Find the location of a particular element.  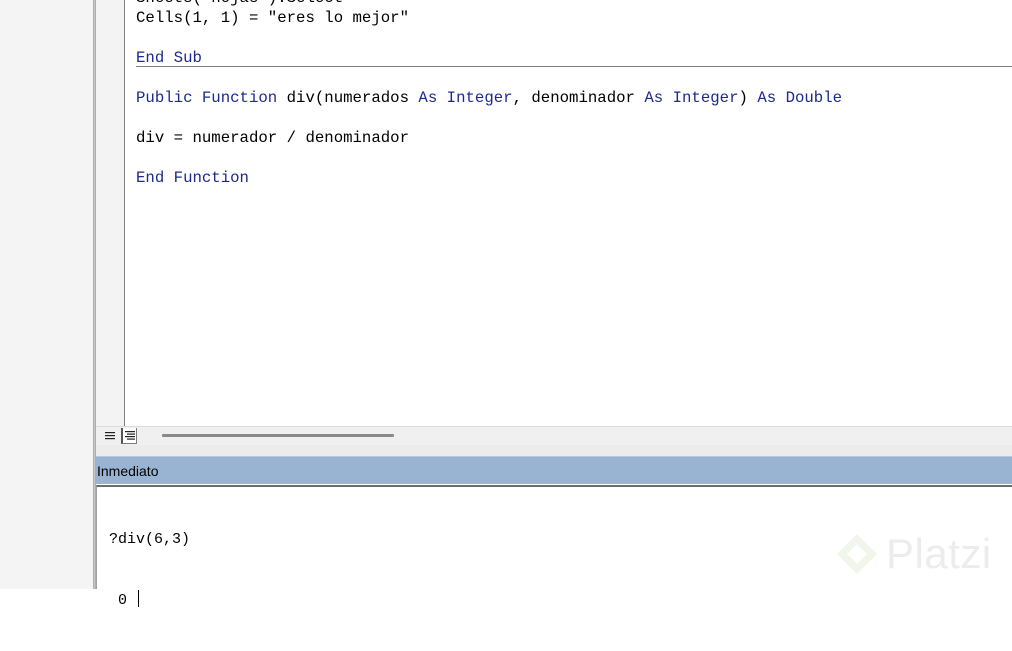

code-text: div = numerador / denominador is located at coordinates (273, 138).